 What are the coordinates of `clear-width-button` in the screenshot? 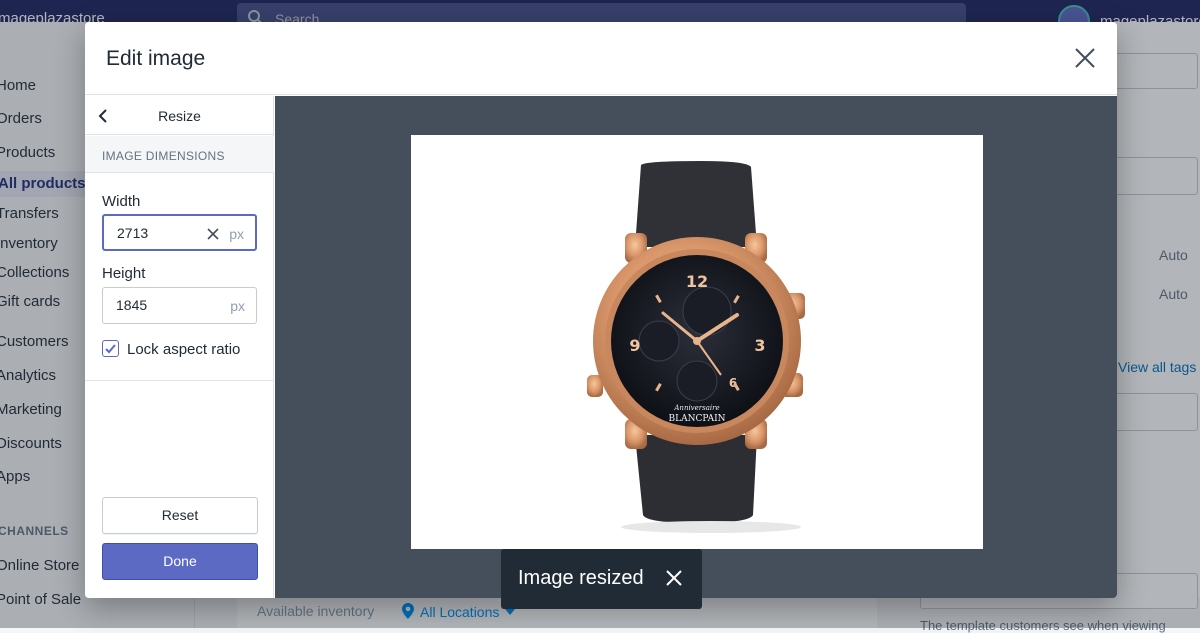 It's located at (213, 233).